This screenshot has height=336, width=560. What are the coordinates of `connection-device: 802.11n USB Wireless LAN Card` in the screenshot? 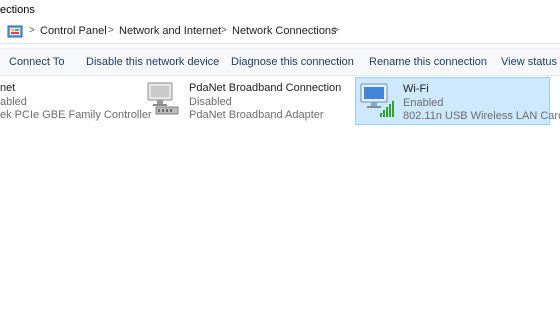 It's located at (481, 116).